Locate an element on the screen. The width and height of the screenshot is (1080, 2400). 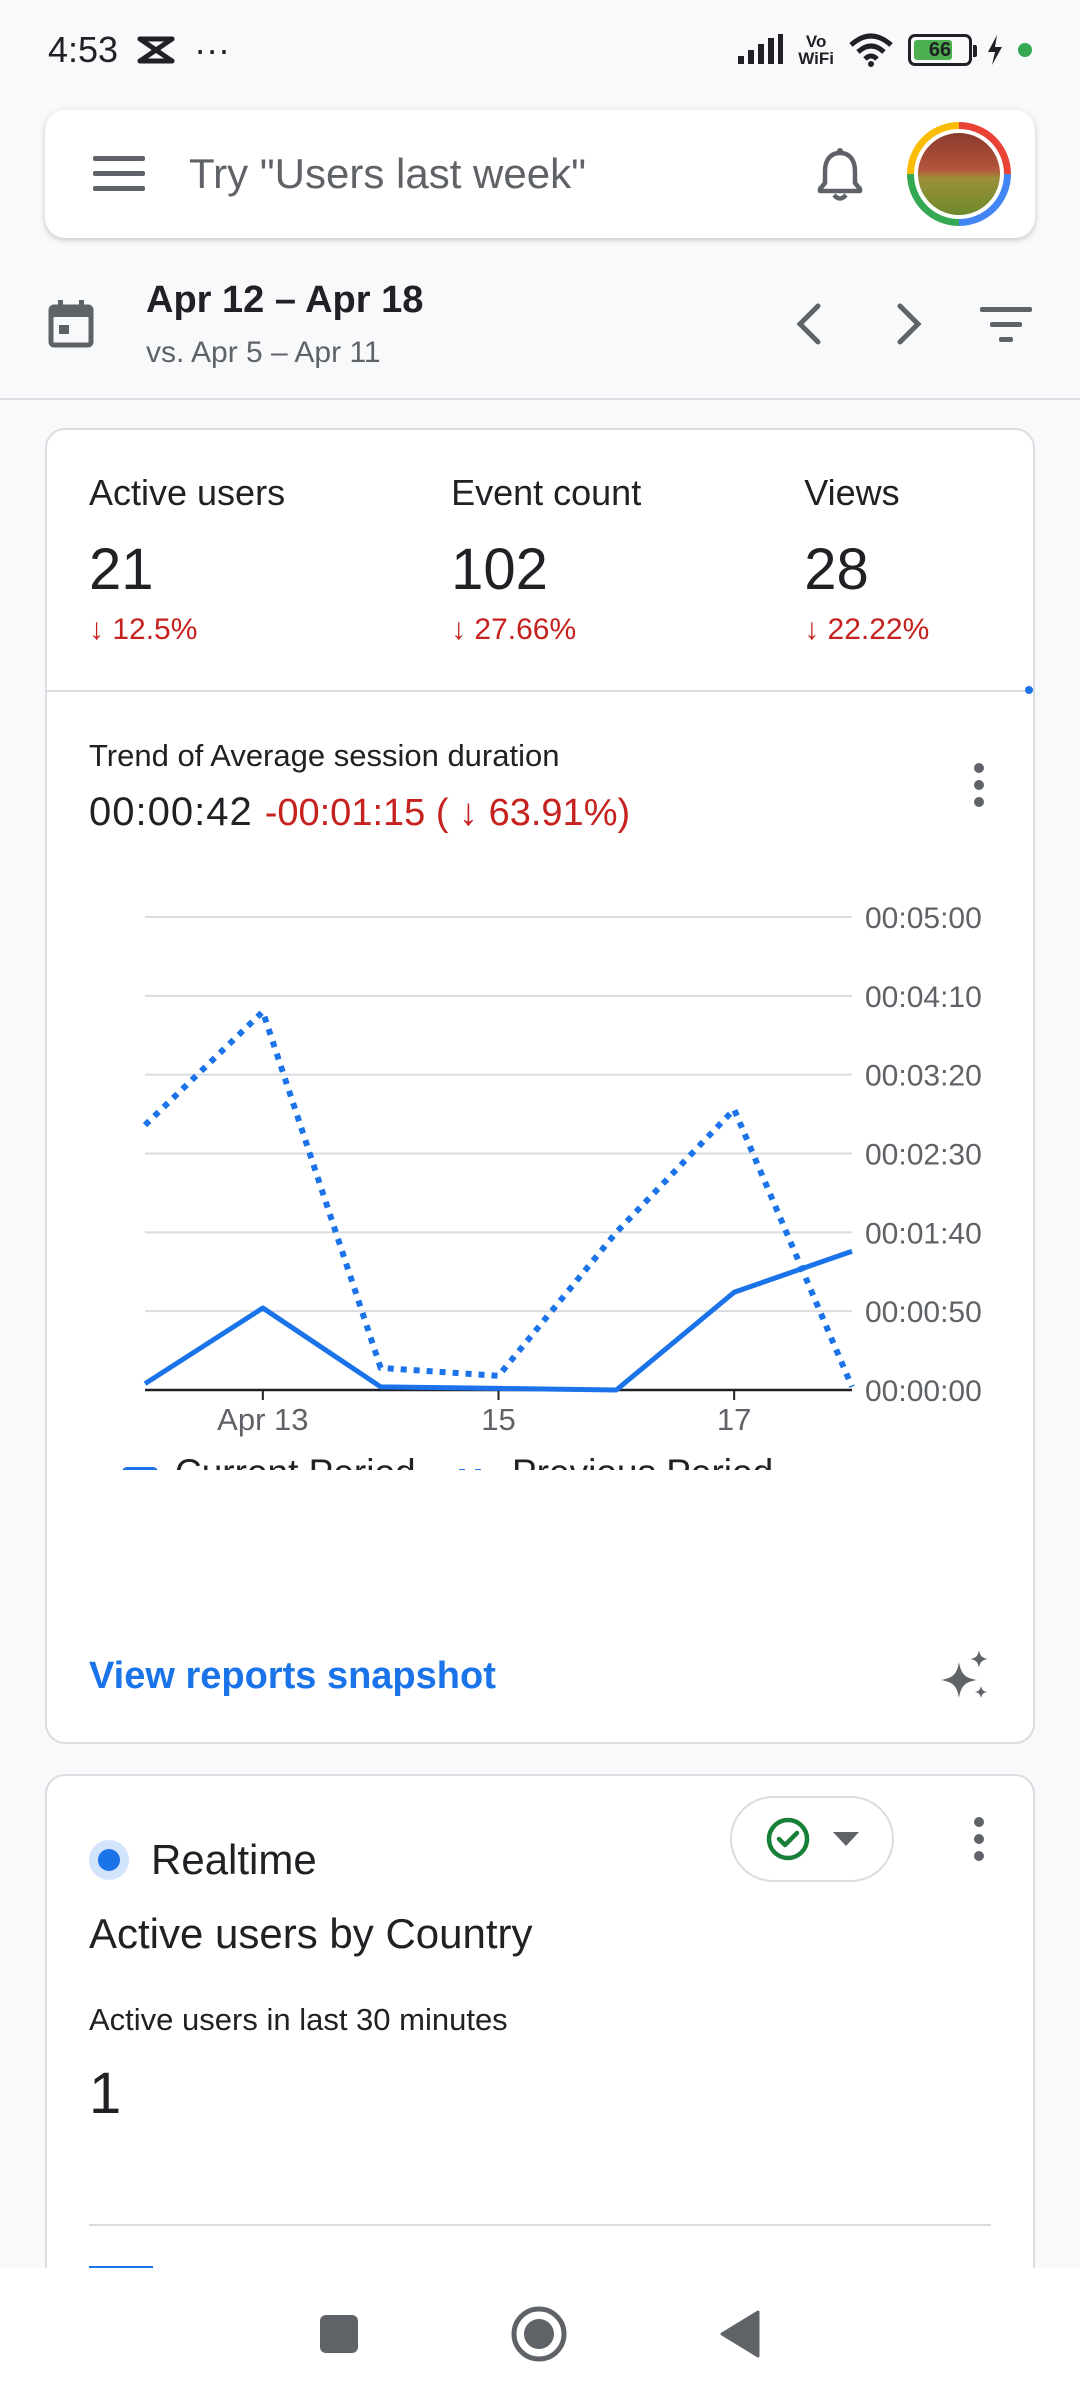
date-range-picker: Apr 12 – Apr 18 vs. Apr 5 – Apr 11 is located at coordinates (470, 324).